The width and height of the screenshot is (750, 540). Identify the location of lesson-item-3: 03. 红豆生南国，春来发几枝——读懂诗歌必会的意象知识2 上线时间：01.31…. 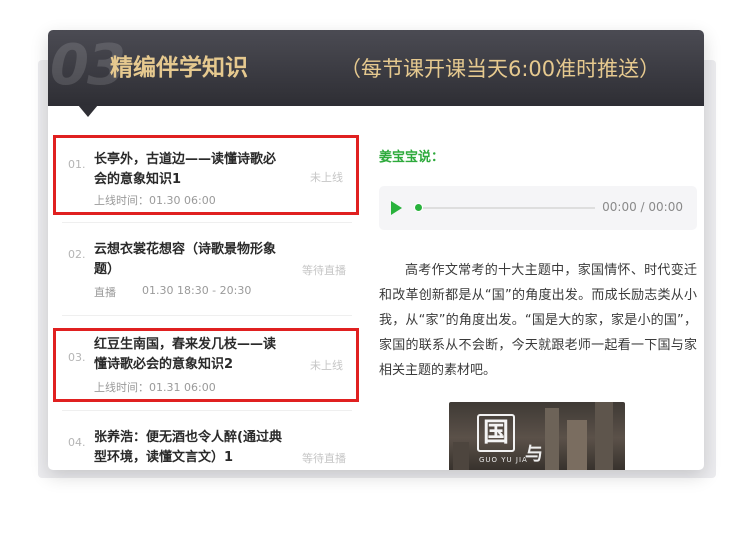
(206, 365).